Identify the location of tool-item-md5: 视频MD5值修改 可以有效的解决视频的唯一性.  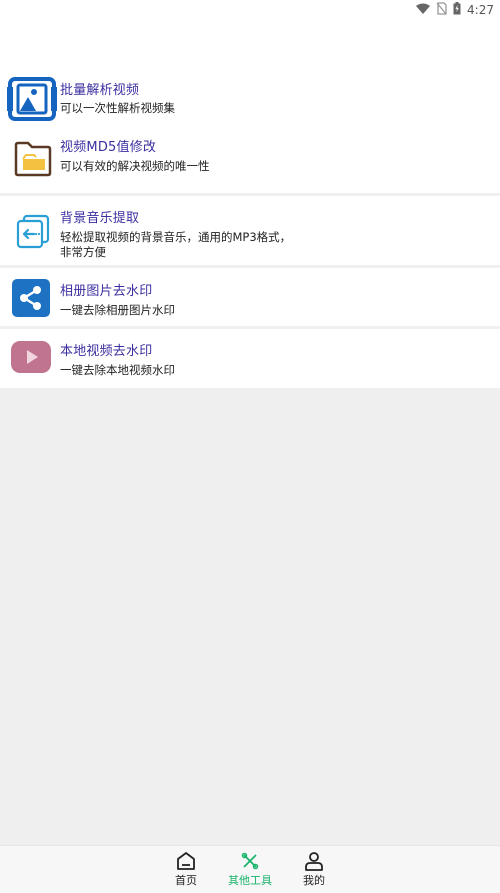
(250, 160).